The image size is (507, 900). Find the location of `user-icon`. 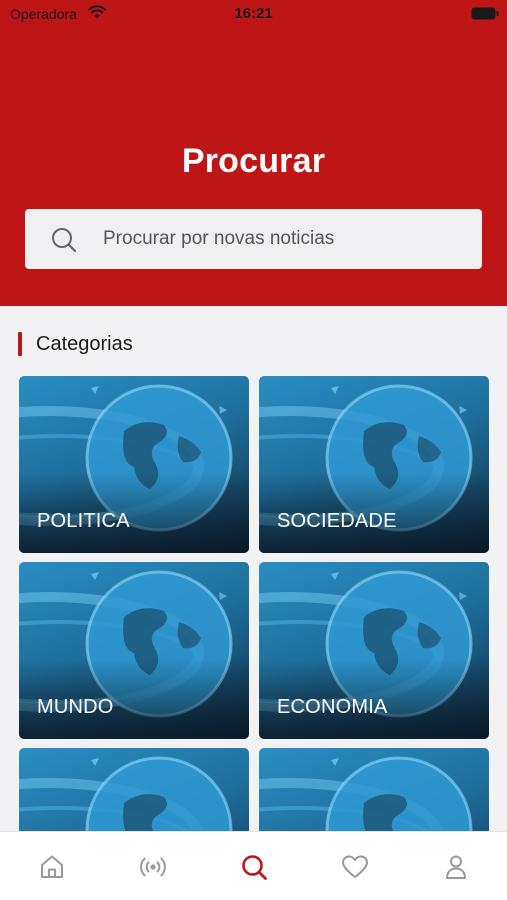

user-icon is located at coordinates (456, 867).